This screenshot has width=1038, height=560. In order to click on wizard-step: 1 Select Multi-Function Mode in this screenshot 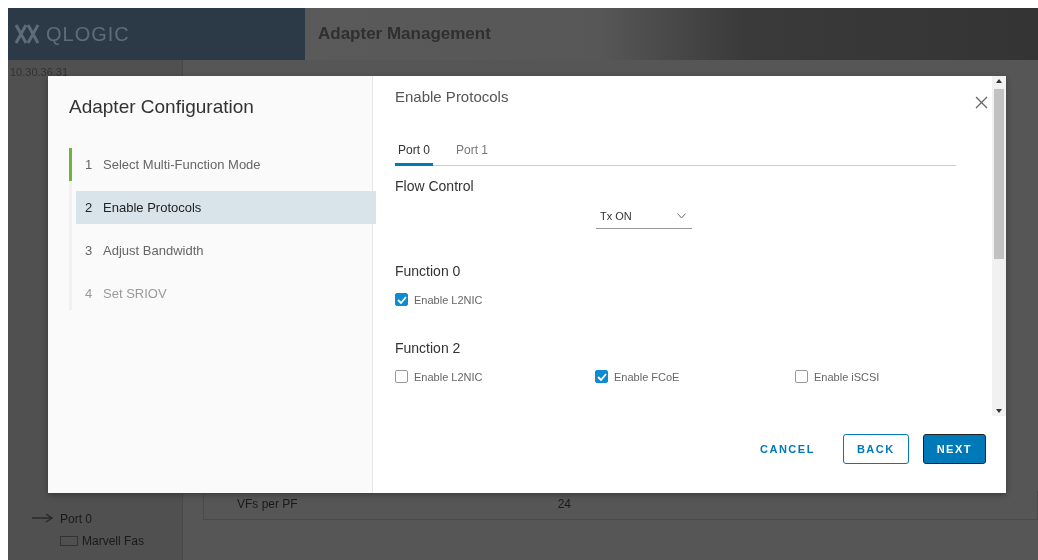, I will do `click(222, 164)`.